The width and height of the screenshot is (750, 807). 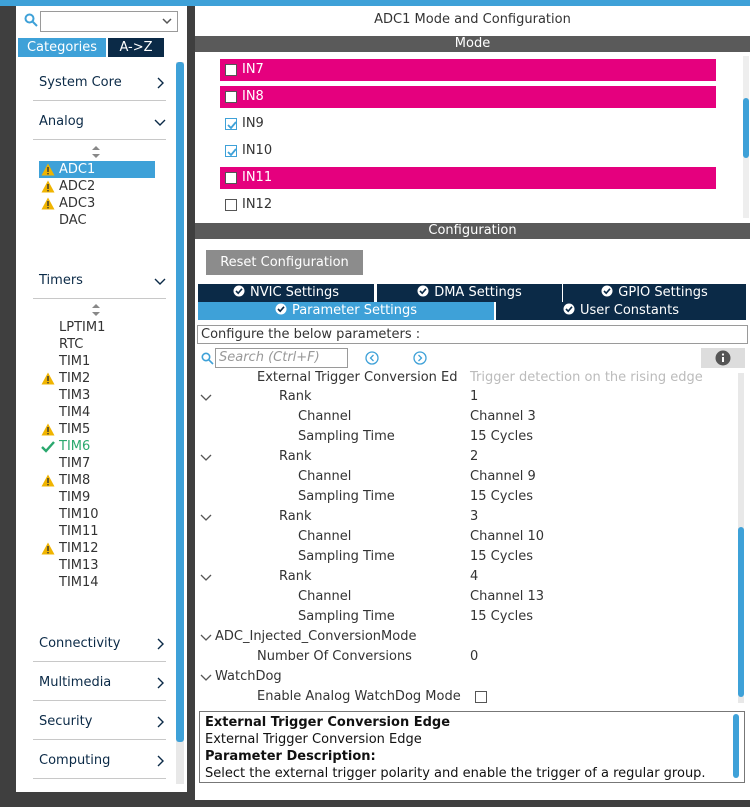 What do you see at coordinates (97, 327) in the screenshot?
I see `peripheral-lptim1: LPTIM1` at bounding box center [97, 327].